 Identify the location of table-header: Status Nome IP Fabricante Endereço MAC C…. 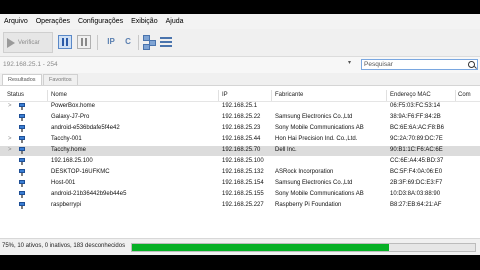
(240, 96).